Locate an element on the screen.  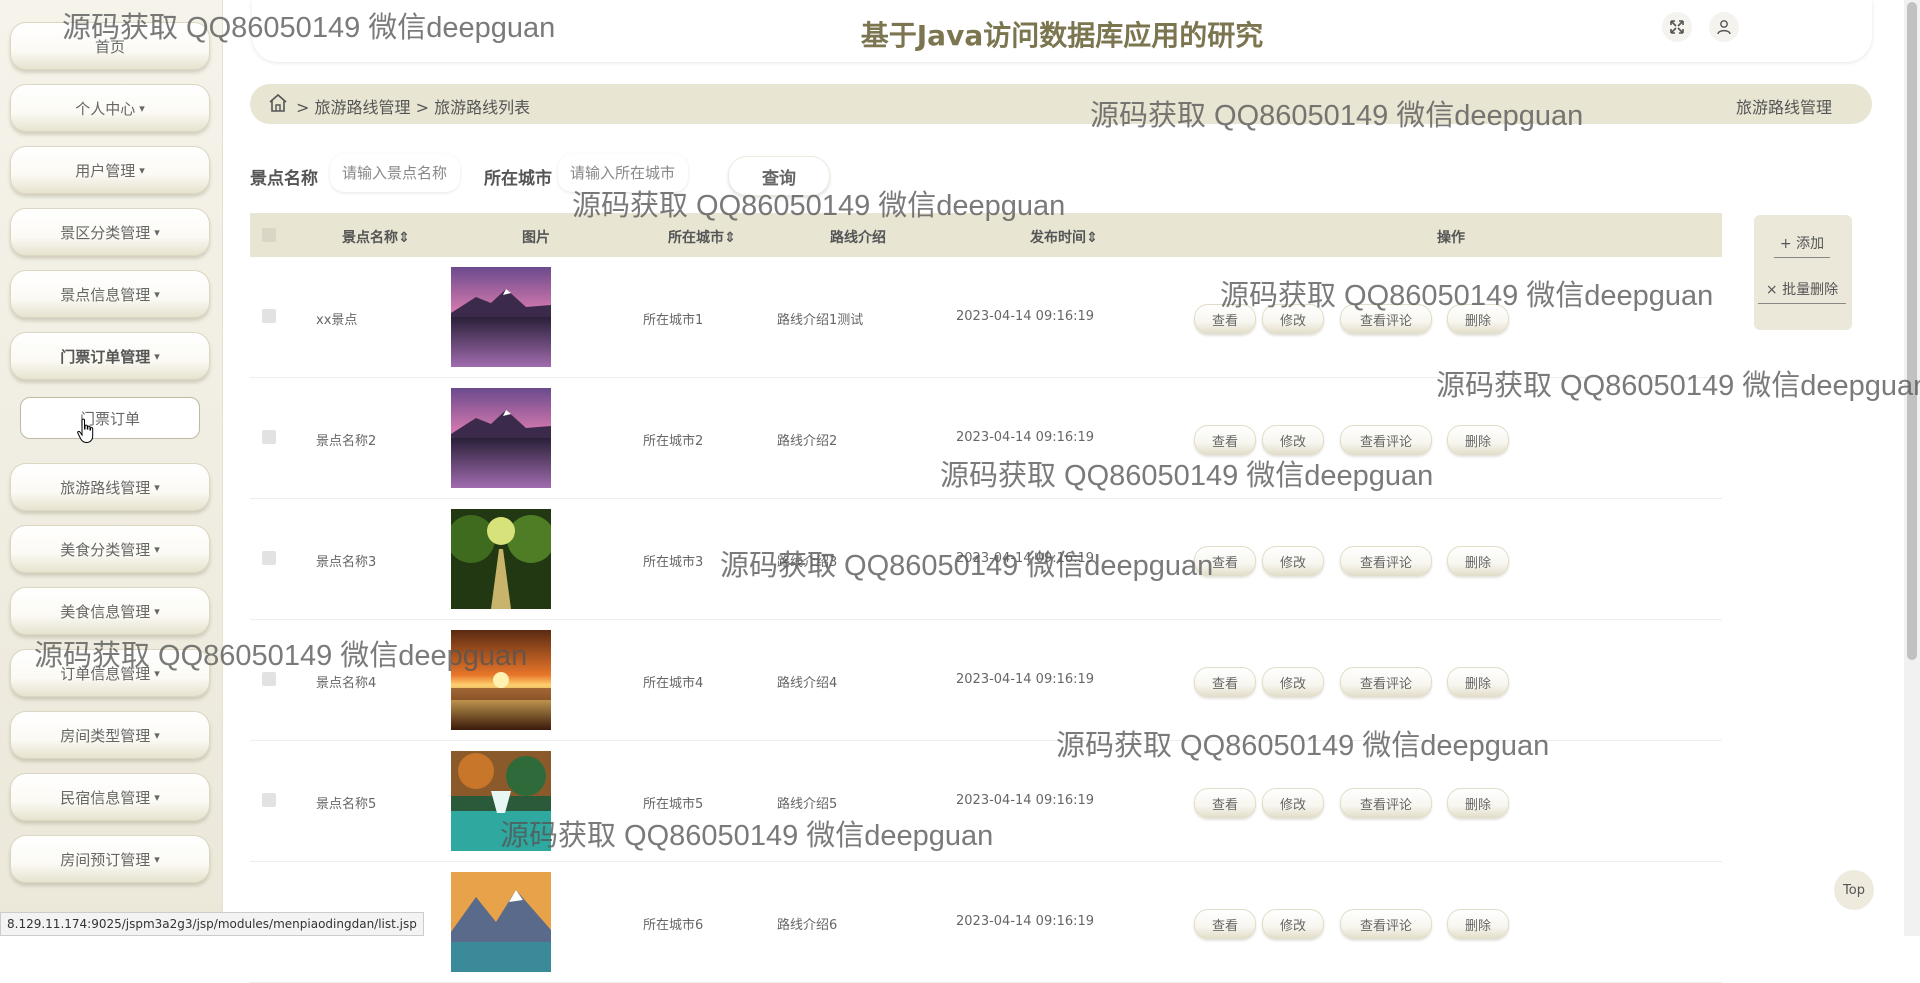
search-label-name: 景点名称 is located at coordinates (284, 179).